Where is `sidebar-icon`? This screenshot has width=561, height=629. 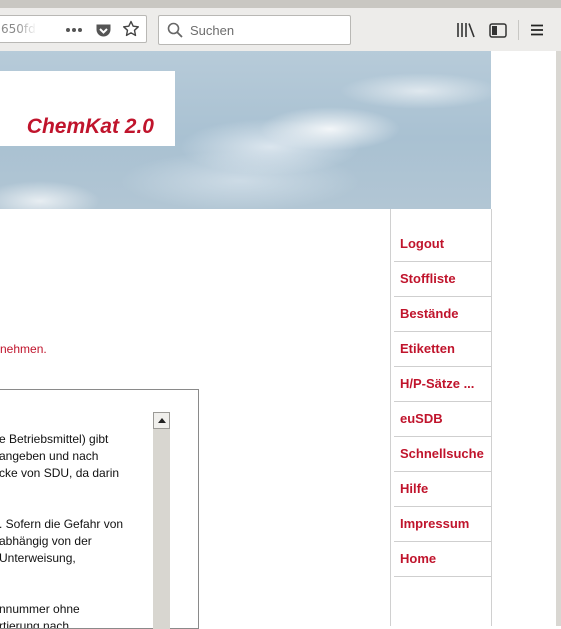
sidebar-icon is located at coordinates (498, 30).